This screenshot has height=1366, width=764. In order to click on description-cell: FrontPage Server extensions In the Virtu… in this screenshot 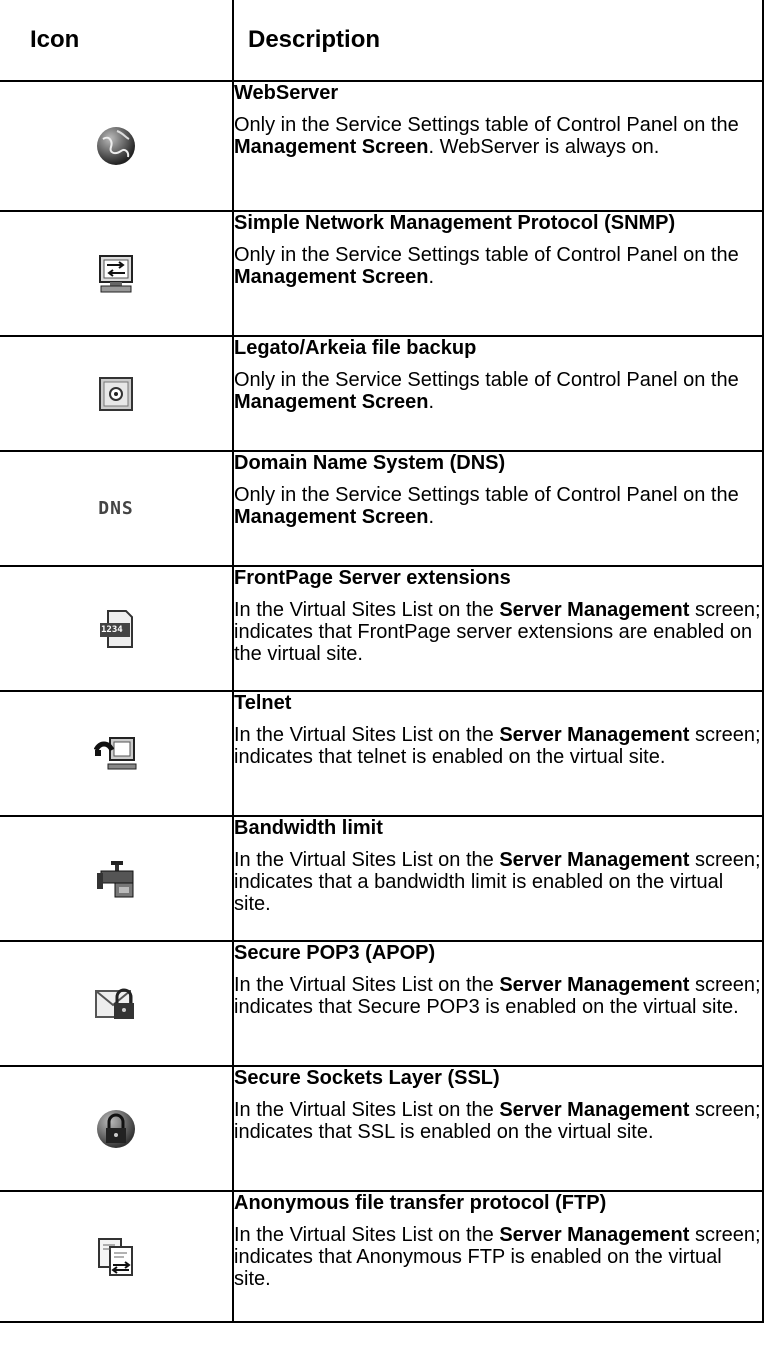, I will do `click(498, 628)`.